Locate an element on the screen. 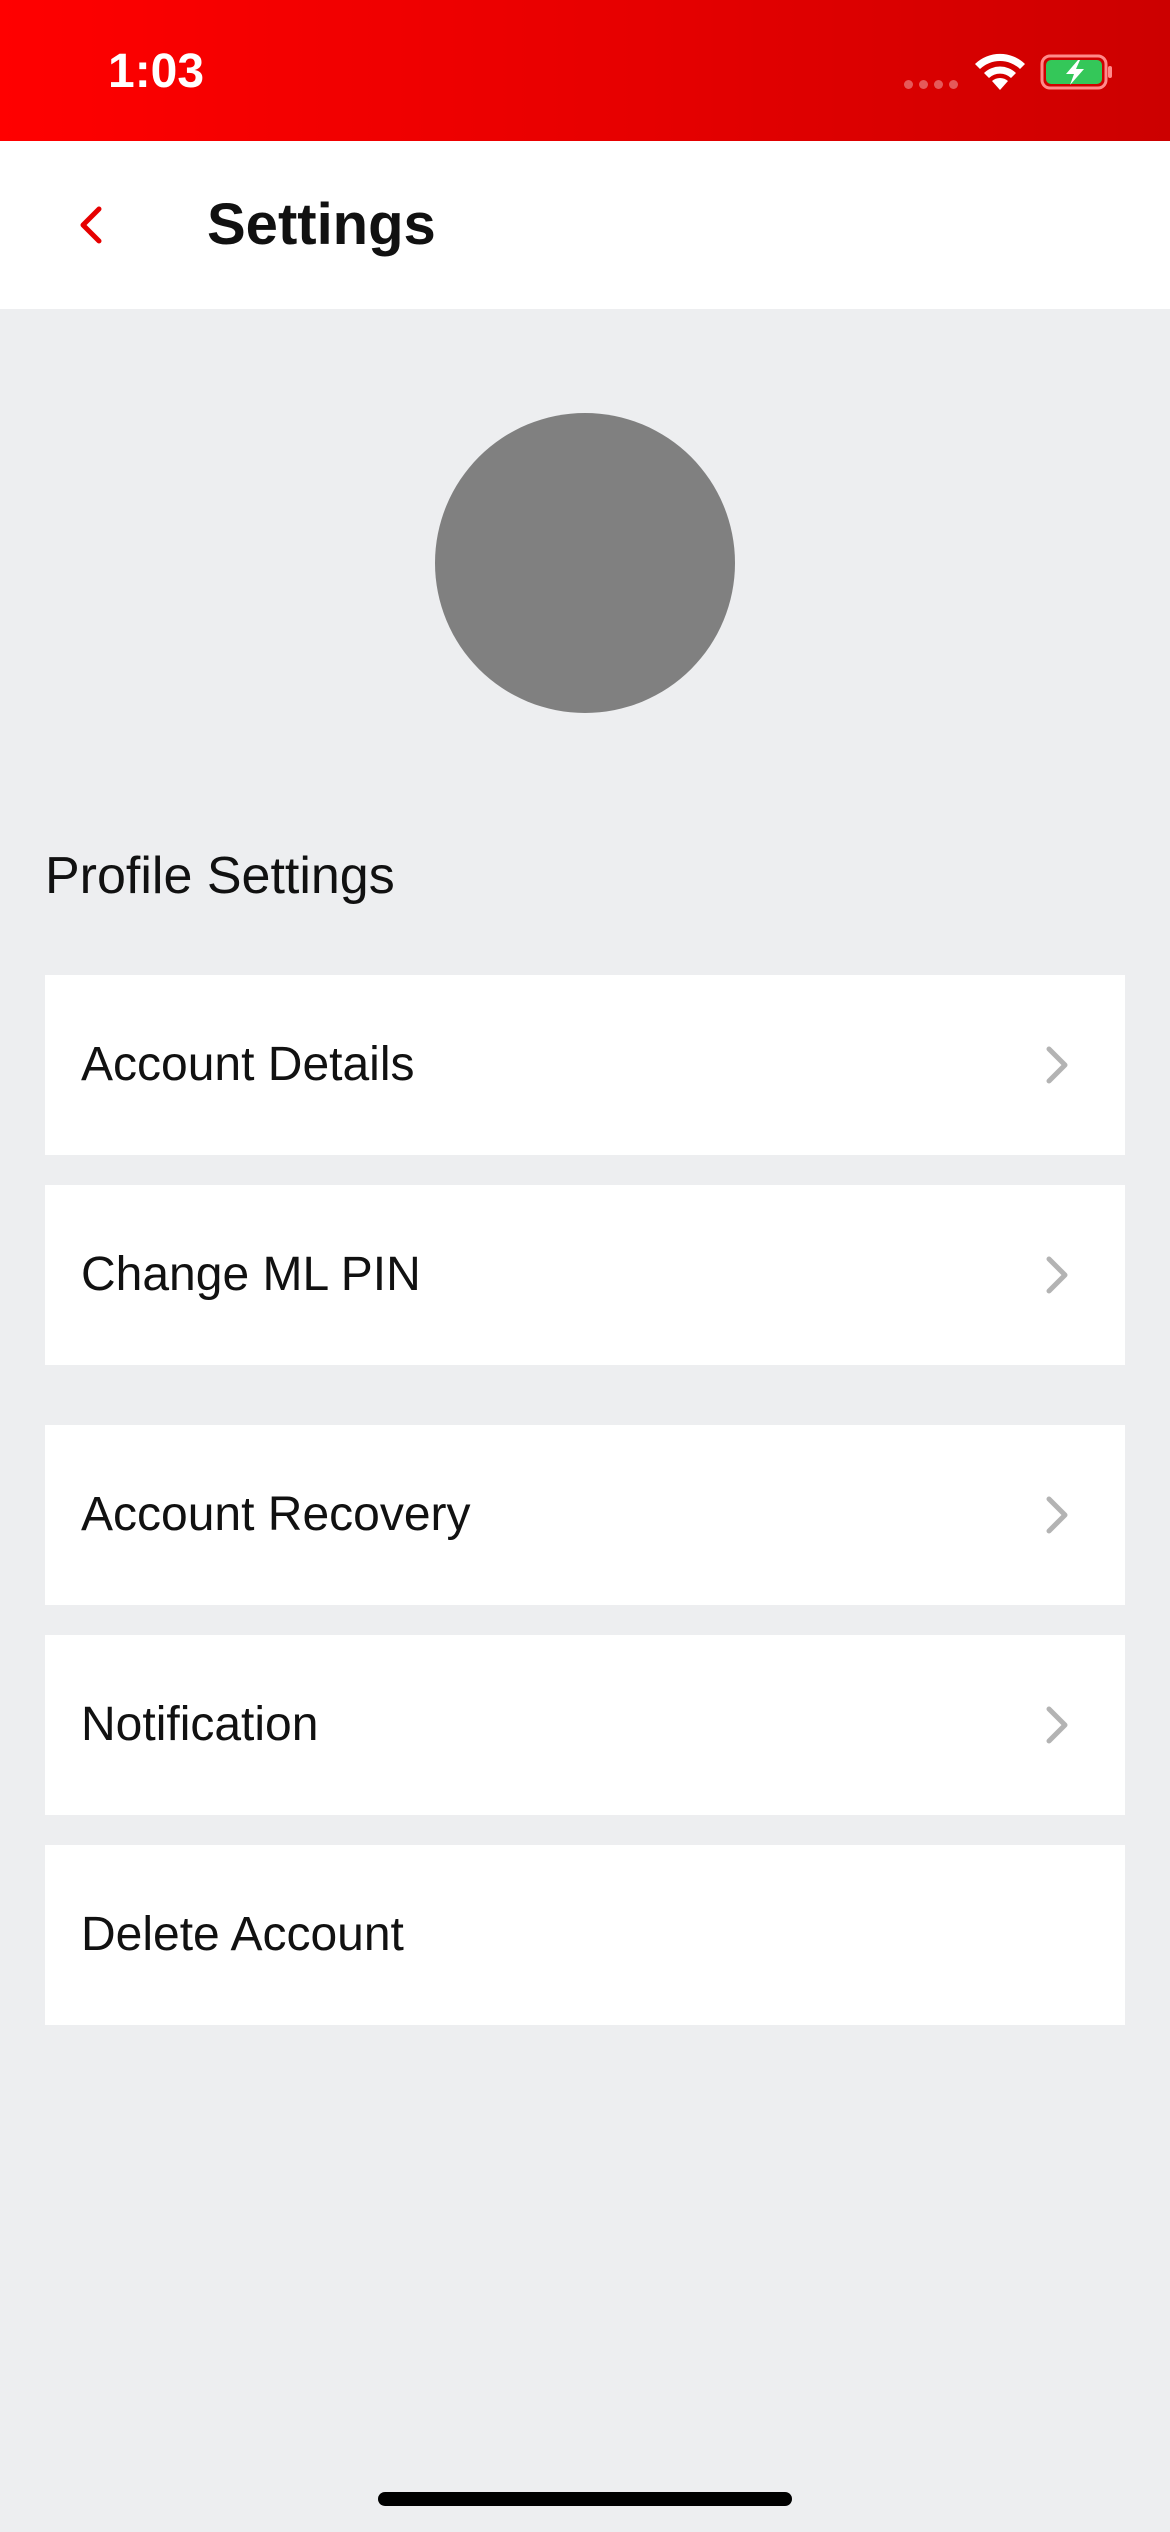 The image size is (1170, 2532). cellular-signal-icon is located at coordinates (932, 85).